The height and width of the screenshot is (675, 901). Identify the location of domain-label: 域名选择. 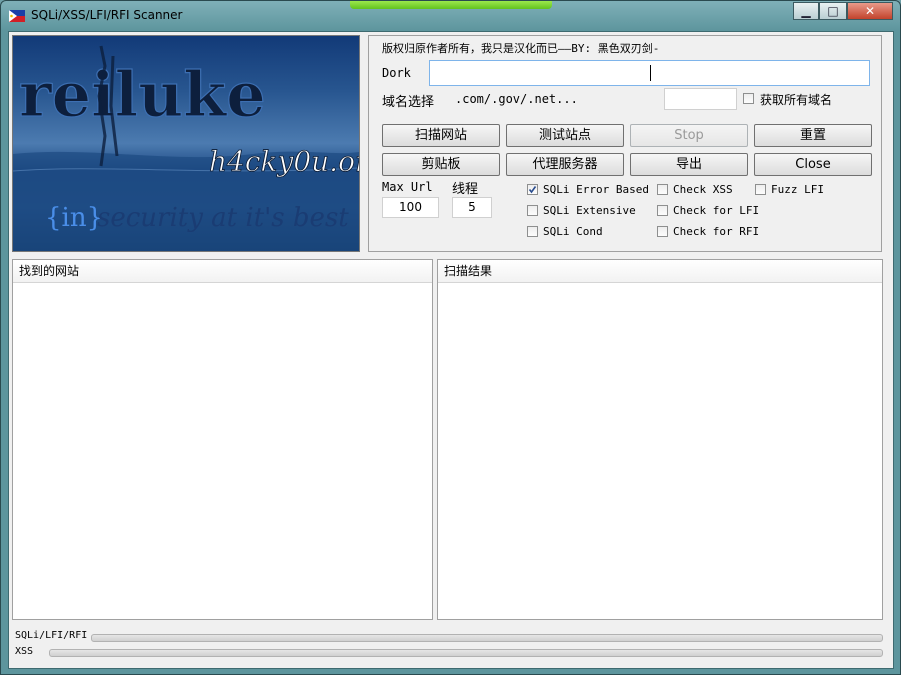
(408, 102).